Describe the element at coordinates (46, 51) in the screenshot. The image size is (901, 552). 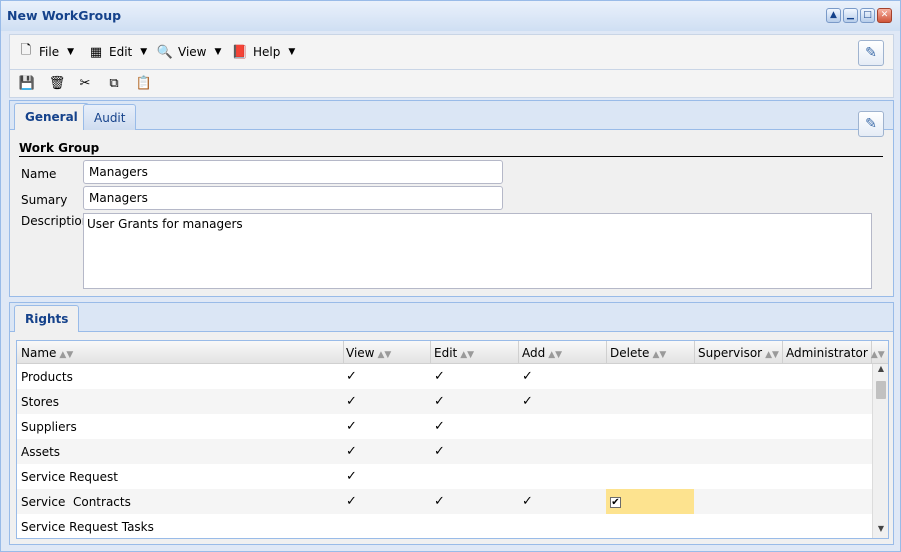
I see `menu-file: 🗋 File ▼` at that location.